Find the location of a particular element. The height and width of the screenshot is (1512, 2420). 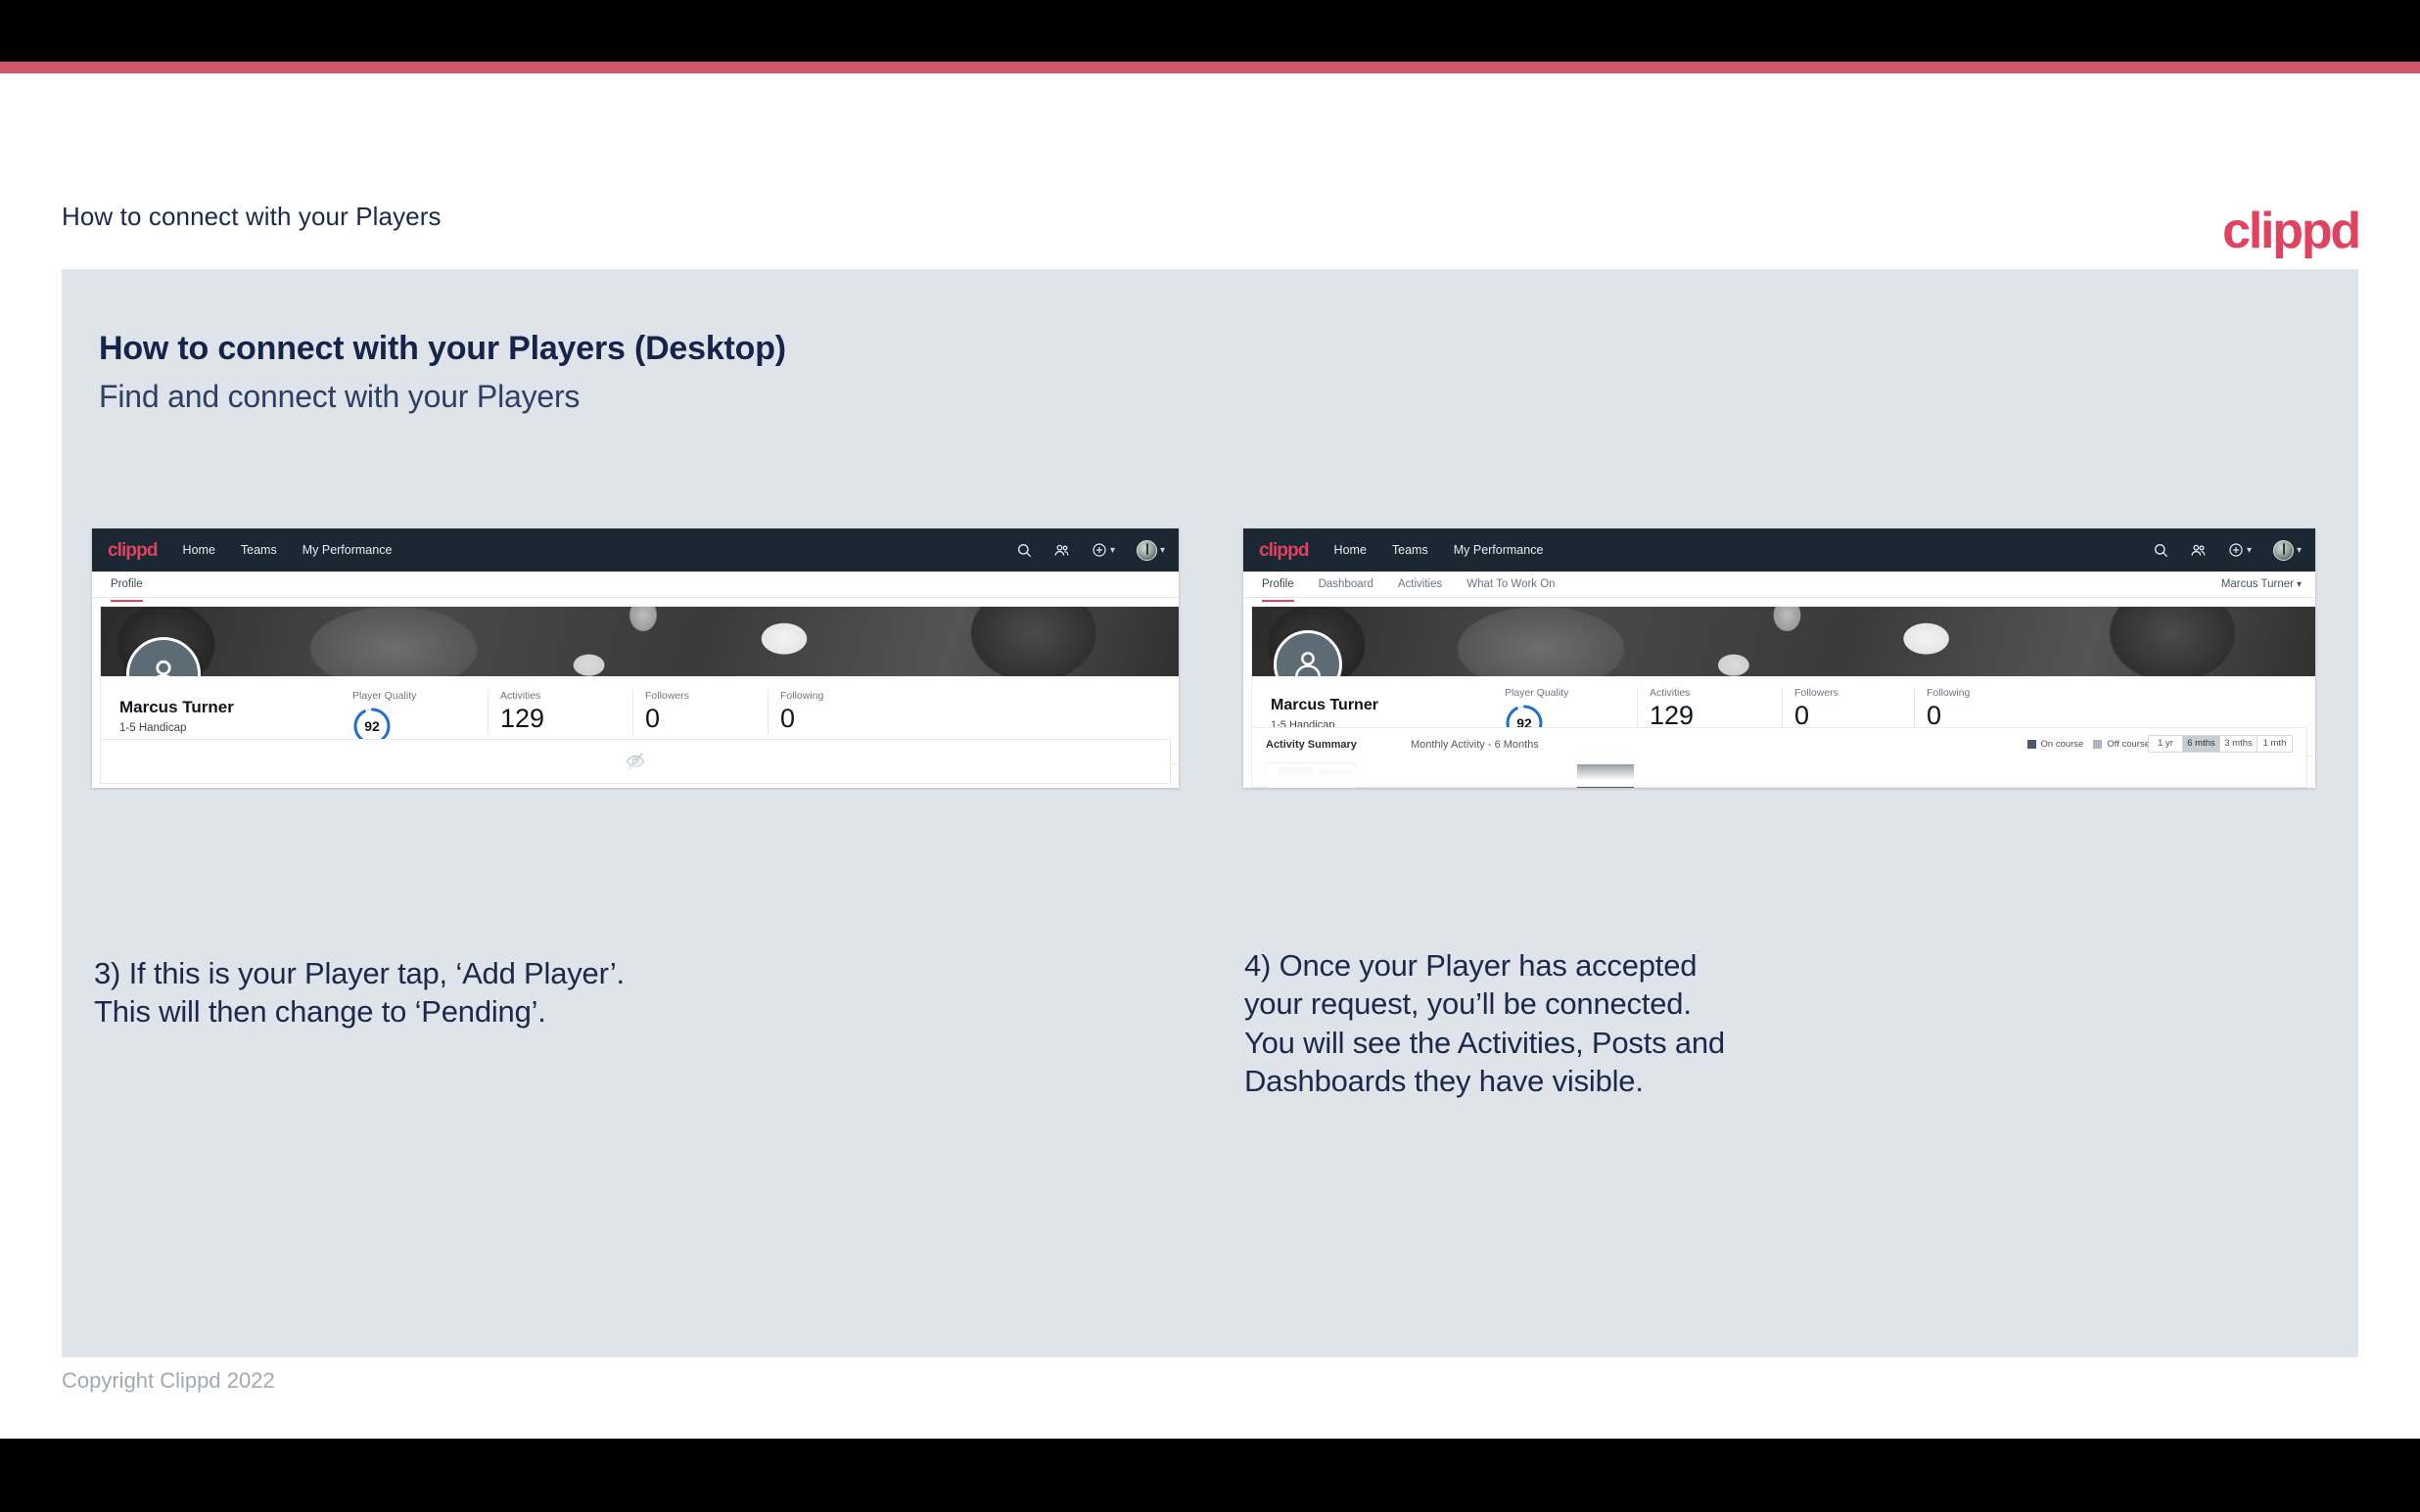

legend-swatch-on-course is located at coordinates (2031, 744).